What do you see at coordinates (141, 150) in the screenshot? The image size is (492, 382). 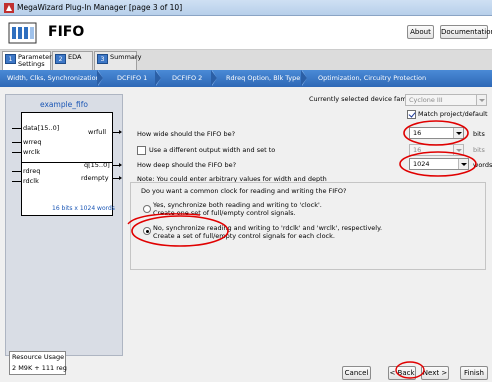 I see `different-output-width-checkbox` at bounding box center [141, 150].